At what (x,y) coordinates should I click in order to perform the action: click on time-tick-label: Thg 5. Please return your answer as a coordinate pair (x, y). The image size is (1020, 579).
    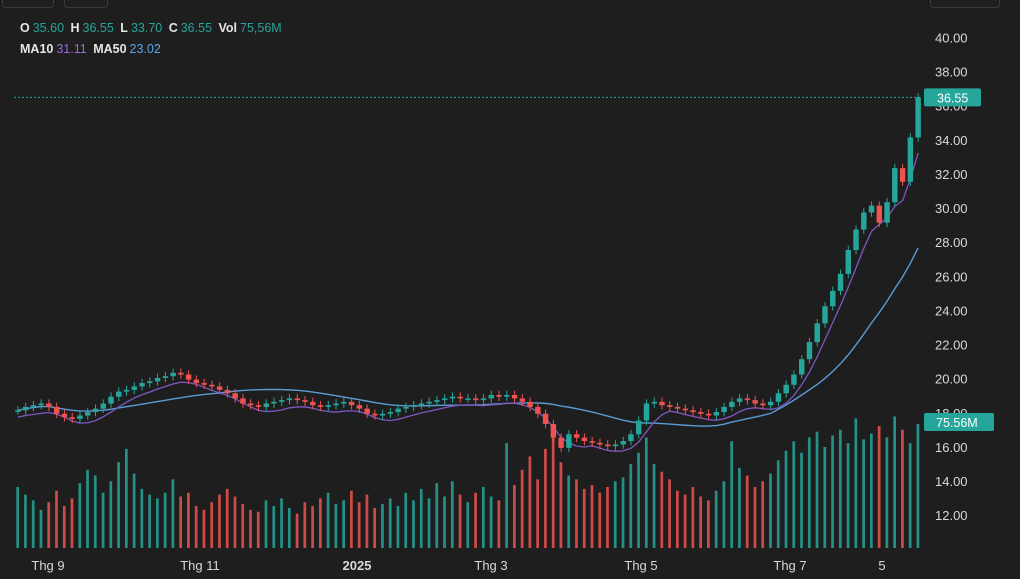
    Looking at the image, I should click on (640, 565).